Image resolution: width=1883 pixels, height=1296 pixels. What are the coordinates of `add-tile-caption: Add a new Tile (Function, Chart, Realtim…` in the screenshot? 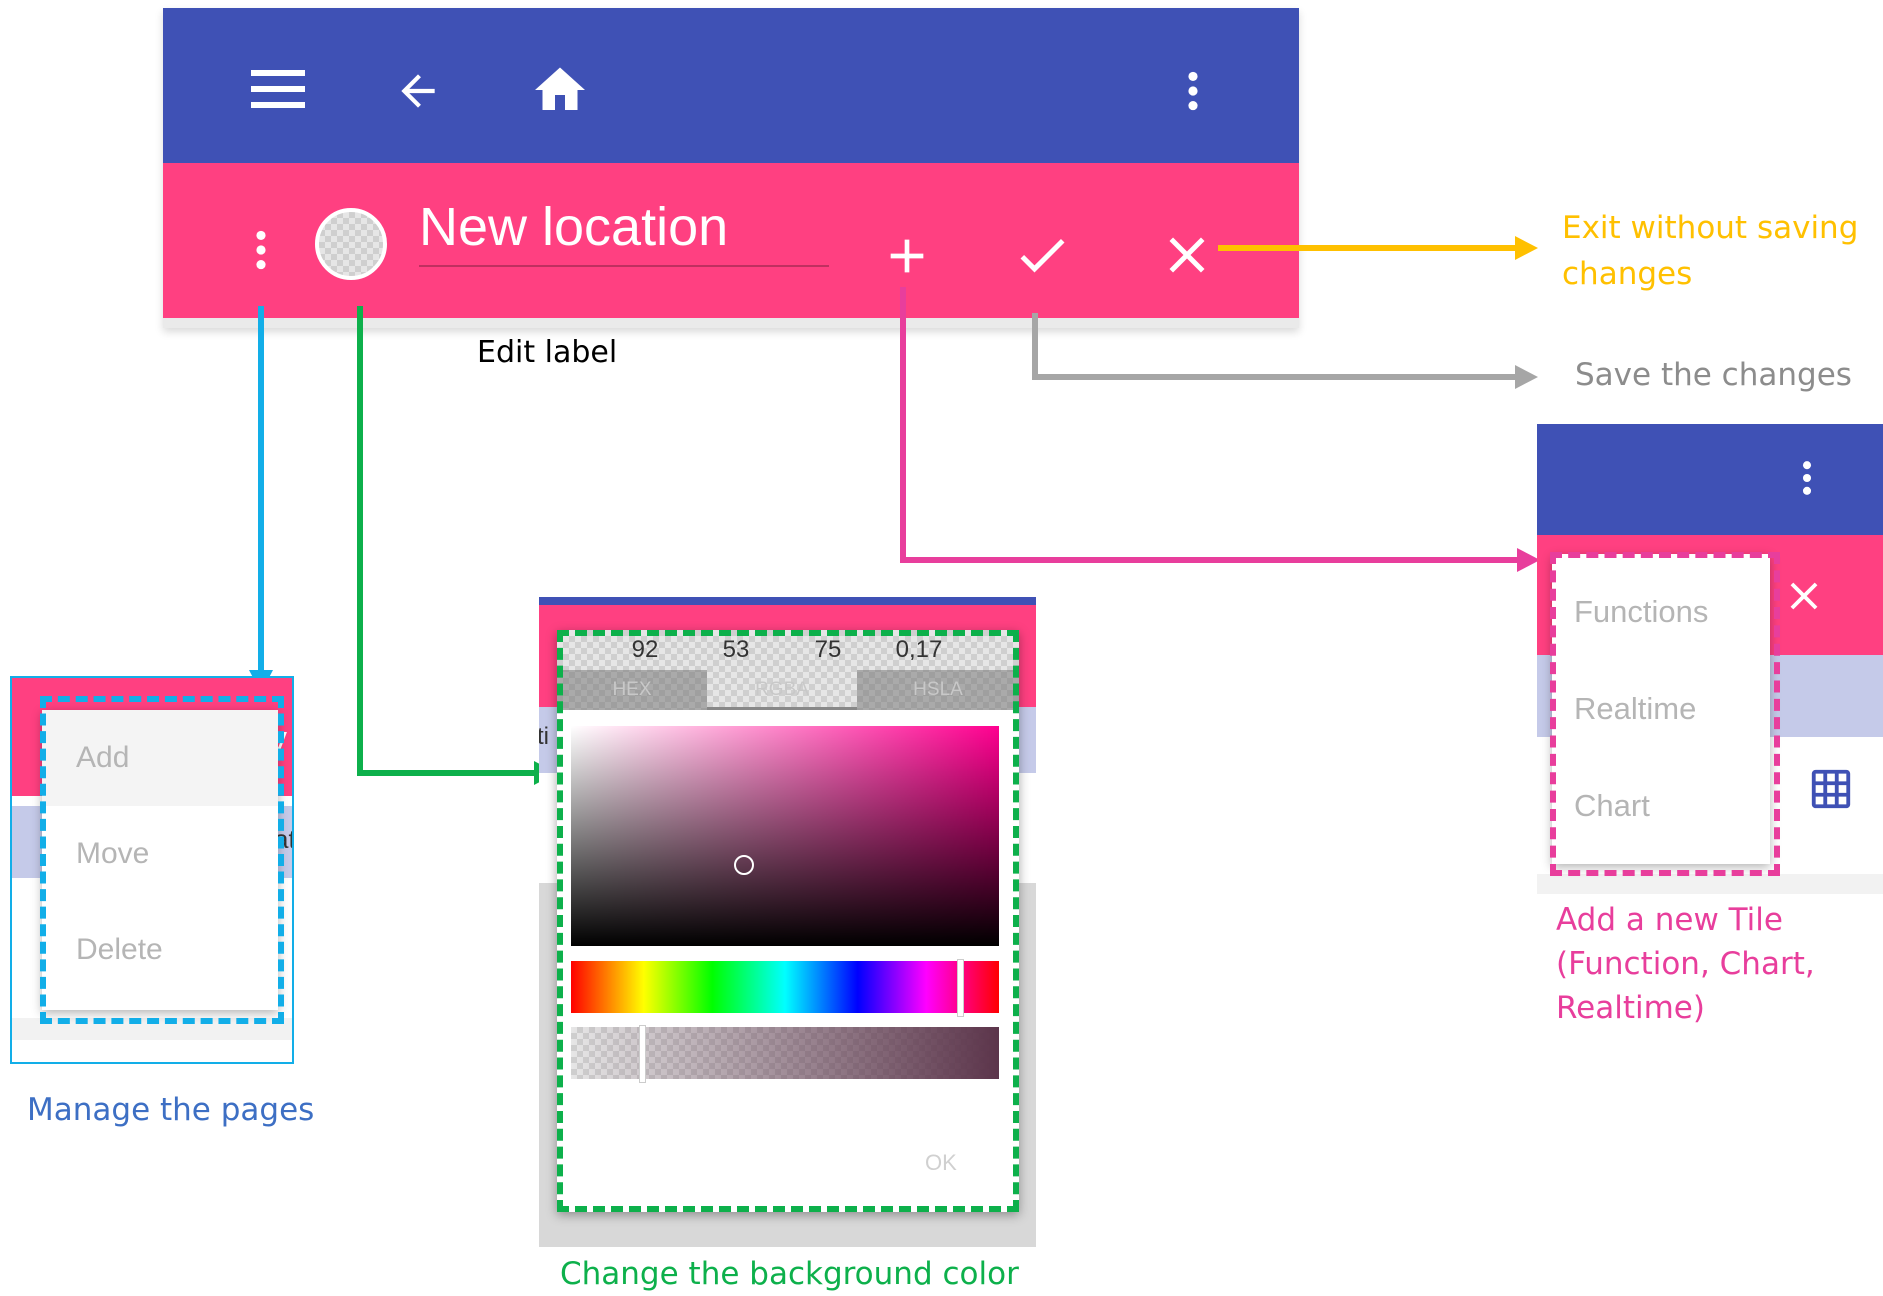 It's located at (1685, 964).